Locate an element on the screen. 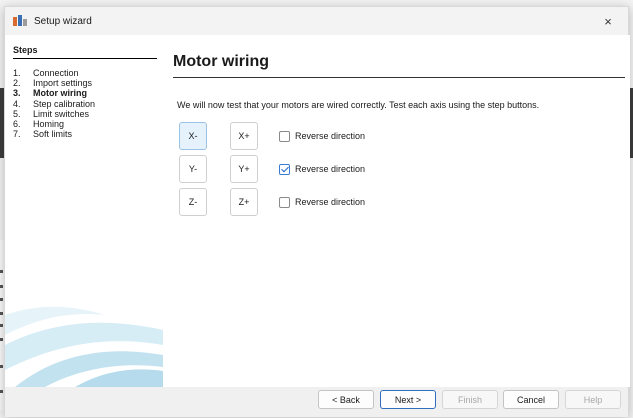  close-icon: × is located at coordinates (608, 21).